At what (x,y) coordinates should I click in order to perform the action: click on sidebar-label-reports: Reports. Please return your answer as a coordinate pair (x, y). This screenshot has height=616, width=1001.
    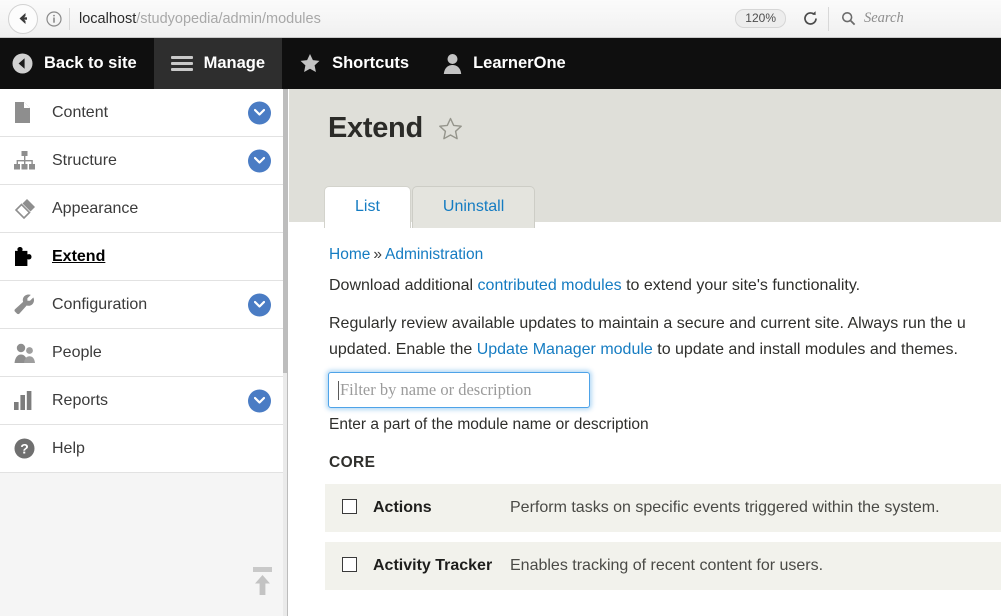
    Looking at the image, I should click on (80, 400).